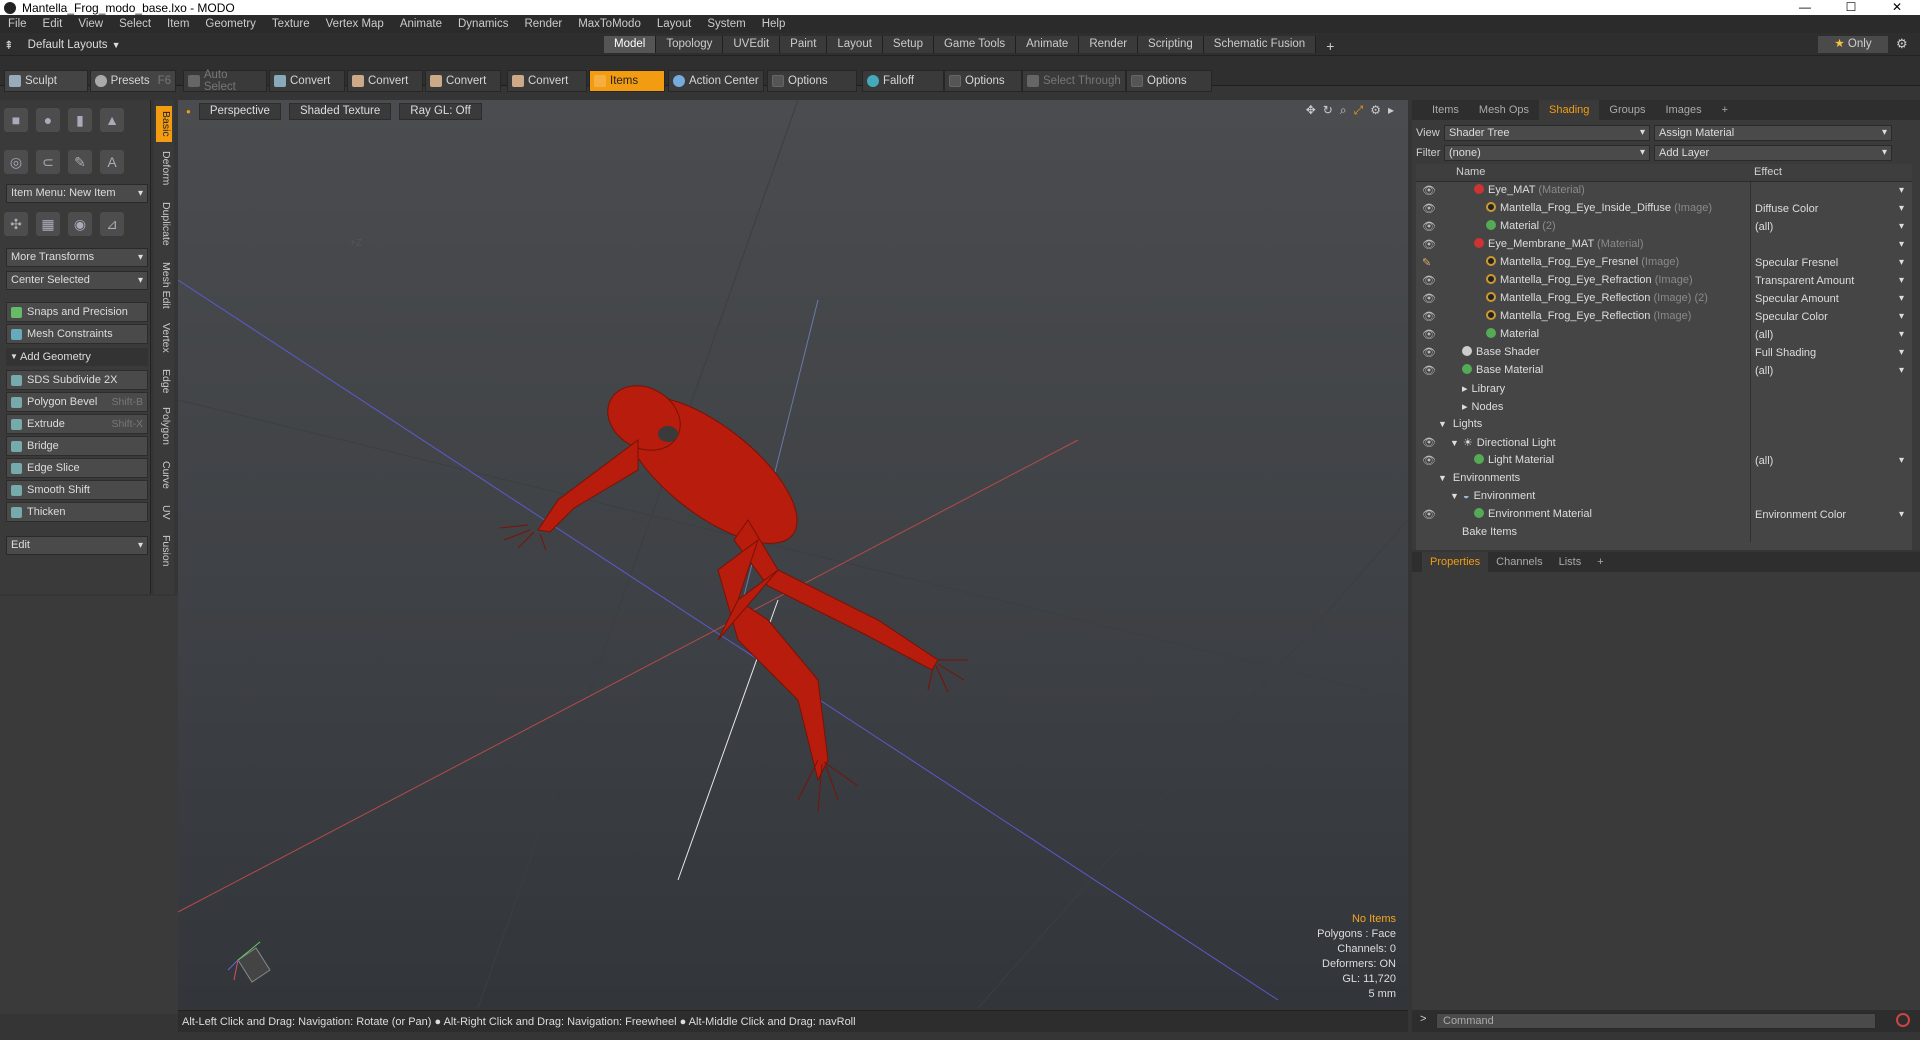  What do you see at coordinates (975, 44) in the screenshot?
I see `tab-game-tools: Game Tools` at bounding box center [975, 44].